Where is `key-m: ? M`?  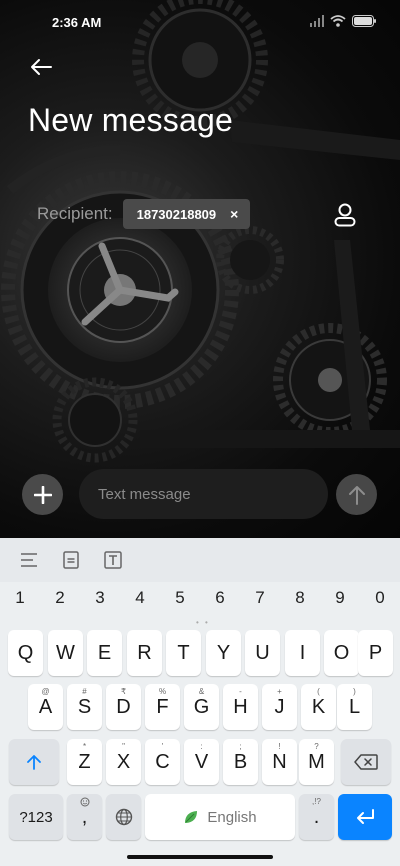
key-m: ? M is located at coordinates (316, 762).